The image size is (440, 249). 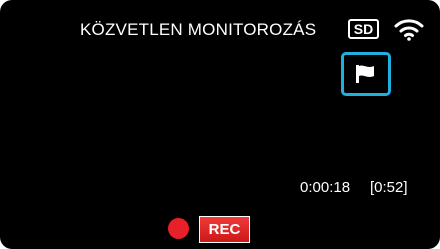 I want to click on flag-icon, so click(x=365, y=74).